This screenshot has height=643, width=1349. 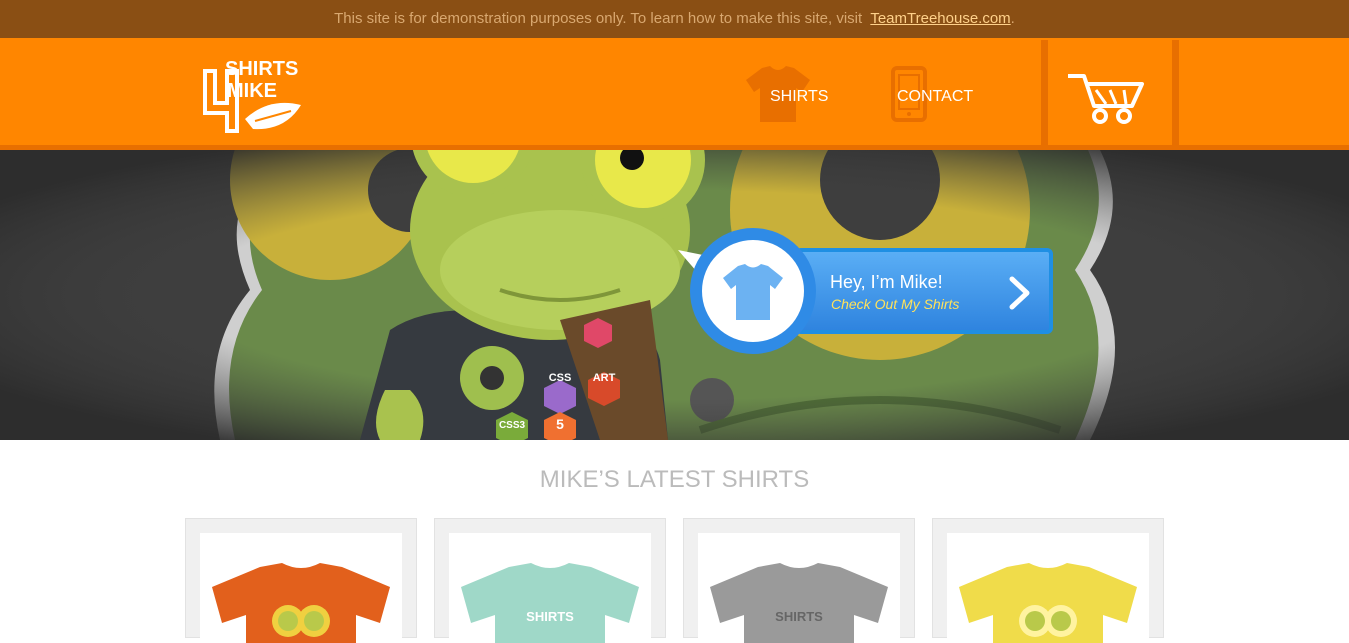 What do you see at coordinates (674, 479) in the screenshot?
I see `latest-shirts-title: MIKE’S LATEST SHIRTS` at bounding box center [674, 479].